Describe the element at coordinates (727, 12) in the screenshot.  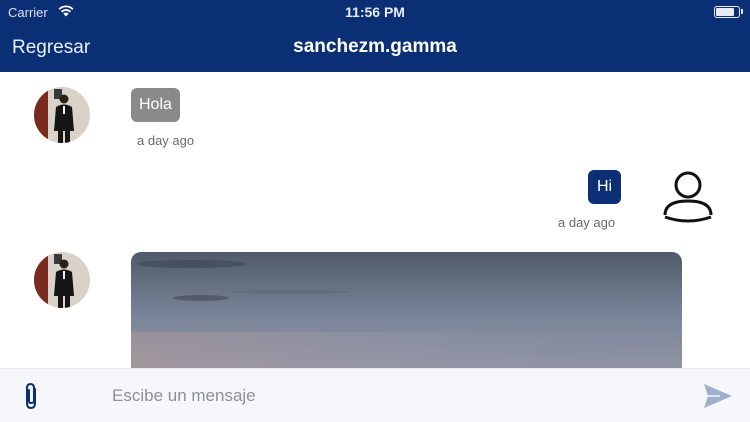
I see `battery-icon` at that location.